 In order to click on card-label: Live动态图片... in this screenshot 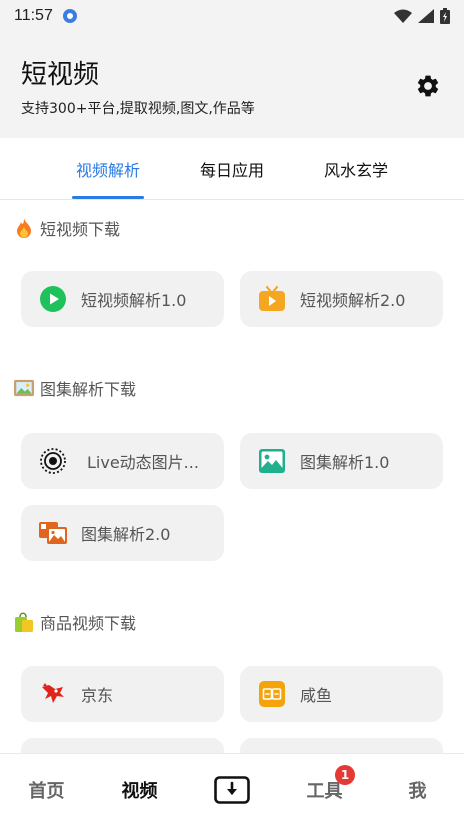, I will do `click(143, 462)`.